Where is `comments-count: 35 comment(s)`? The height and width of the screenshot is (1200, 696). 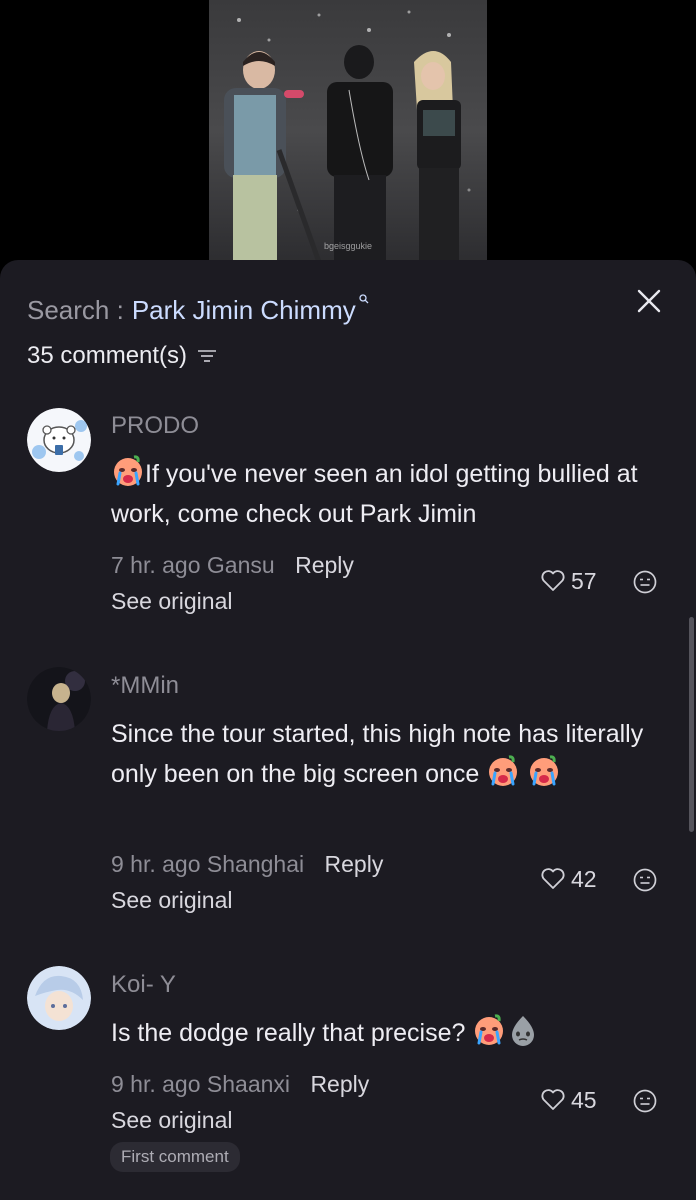 comments-count: 35 comment(s) is located at coordinates (107, 355).